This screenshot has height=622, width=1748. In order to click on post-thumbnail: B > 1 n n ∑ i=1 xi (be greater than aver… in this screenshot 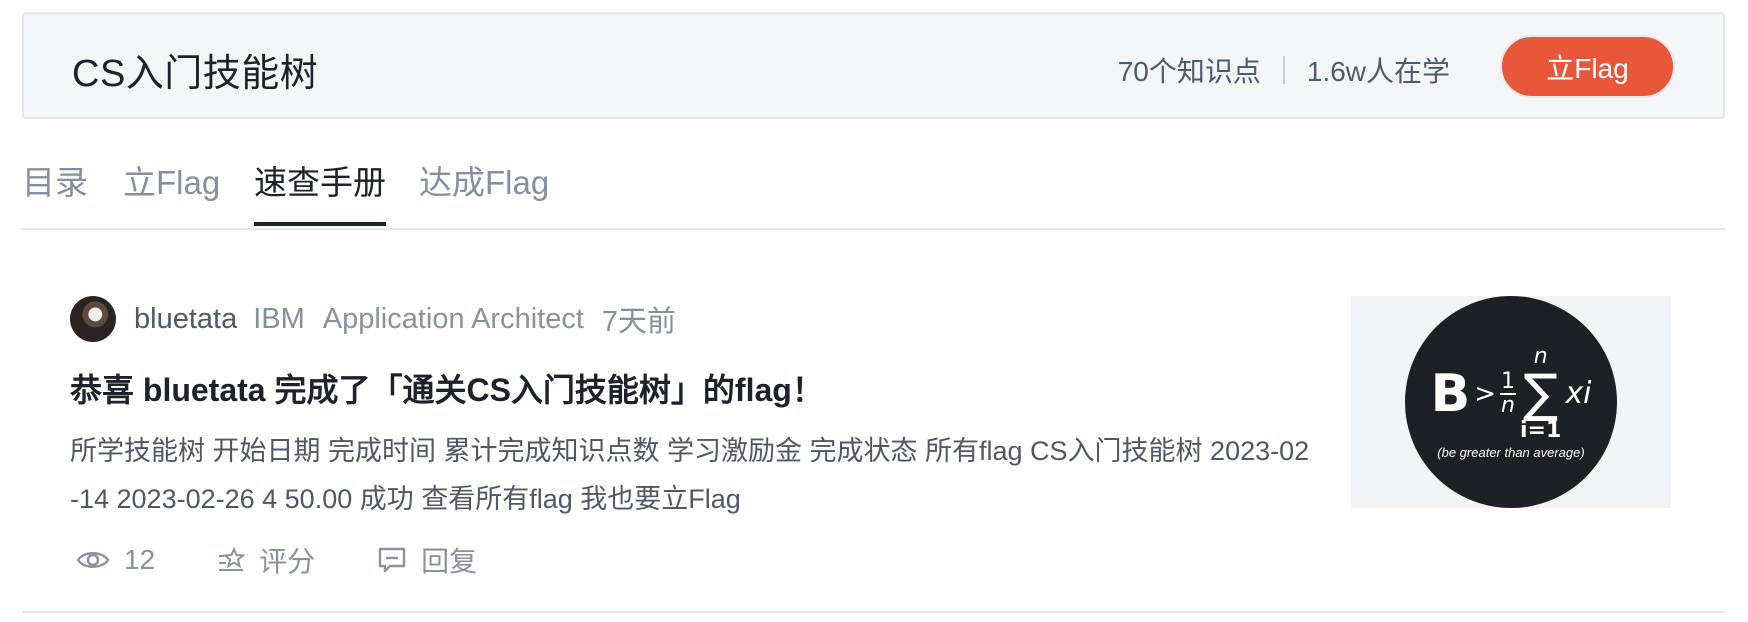, I will do `click(1511, 402)`.